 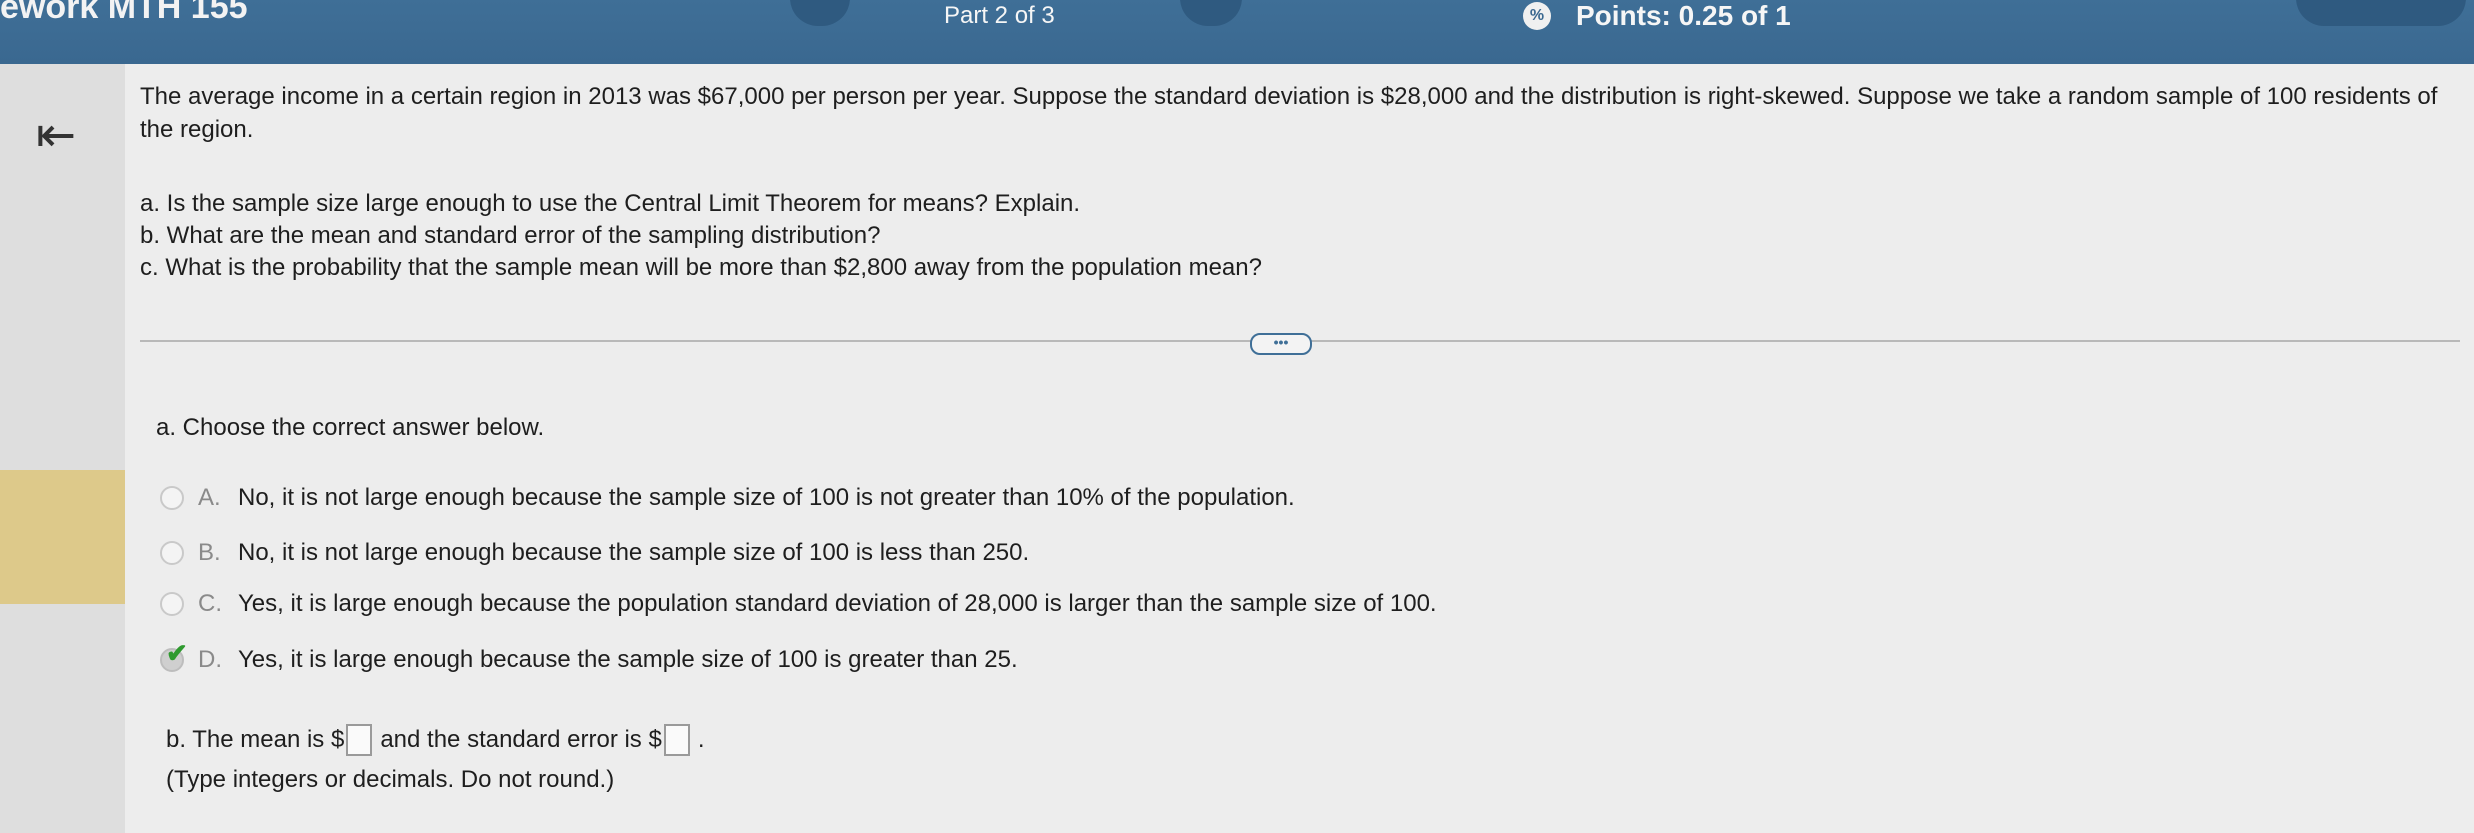 I want to click on option-b-letter: B., so click(x=209, y=552).